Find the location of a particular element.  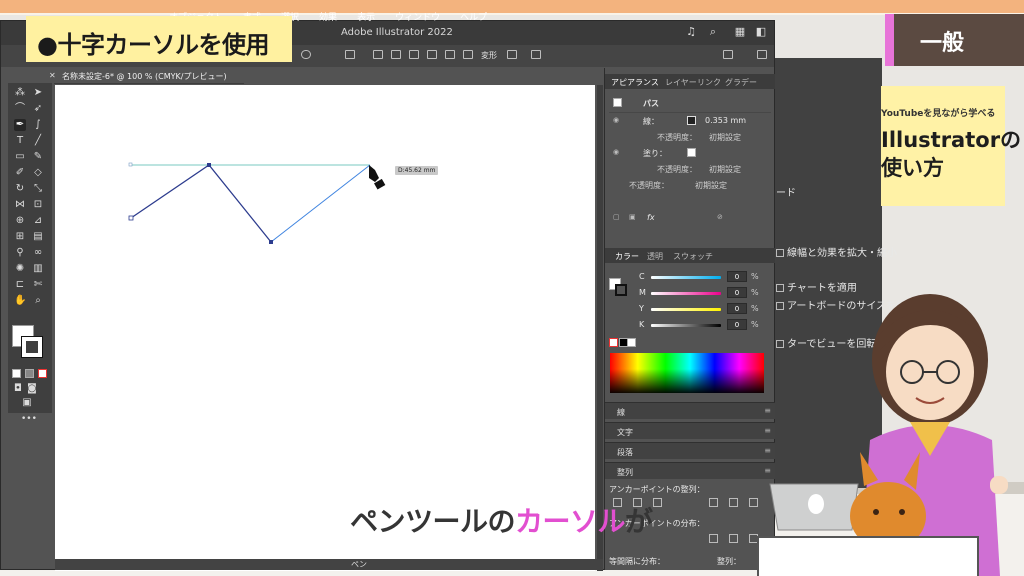

width-tool-icon: ⋈ is located at coordinates (20, 205).